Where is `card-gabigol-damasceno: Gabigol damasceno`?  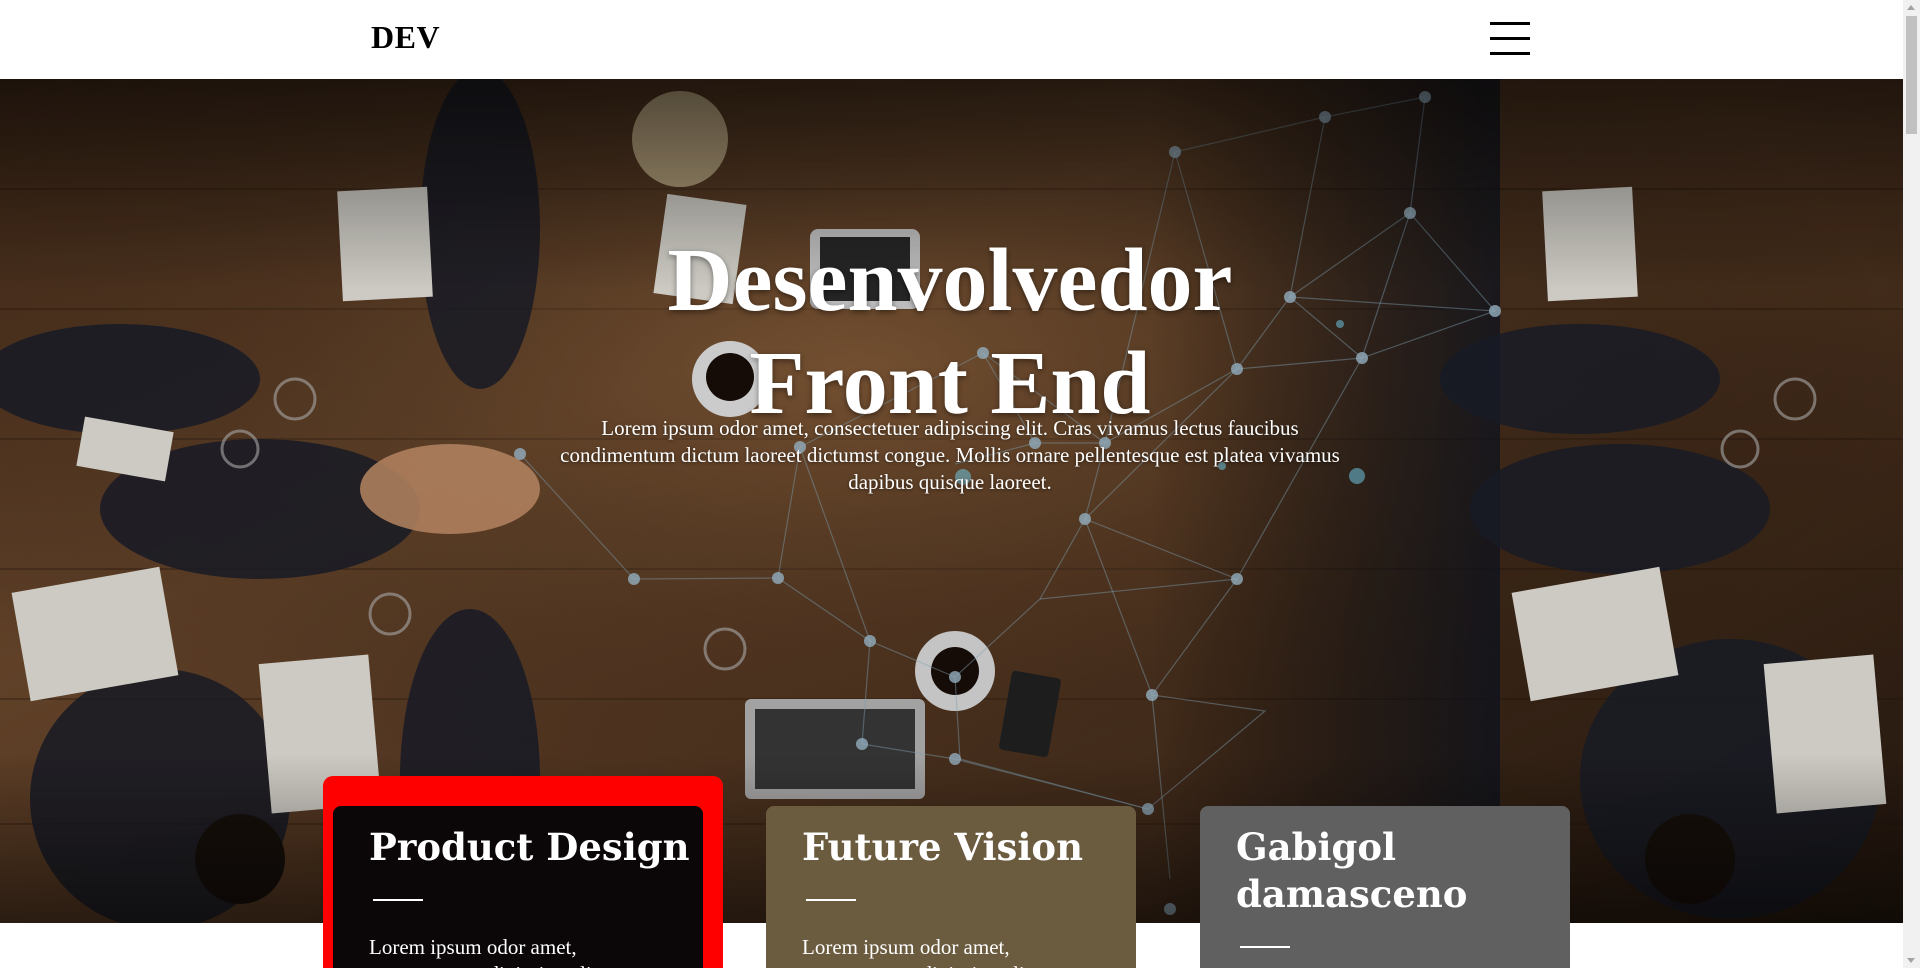
card-gabigol-damasceno: Gabigol damasceno is located at coordinates (1385, 887).